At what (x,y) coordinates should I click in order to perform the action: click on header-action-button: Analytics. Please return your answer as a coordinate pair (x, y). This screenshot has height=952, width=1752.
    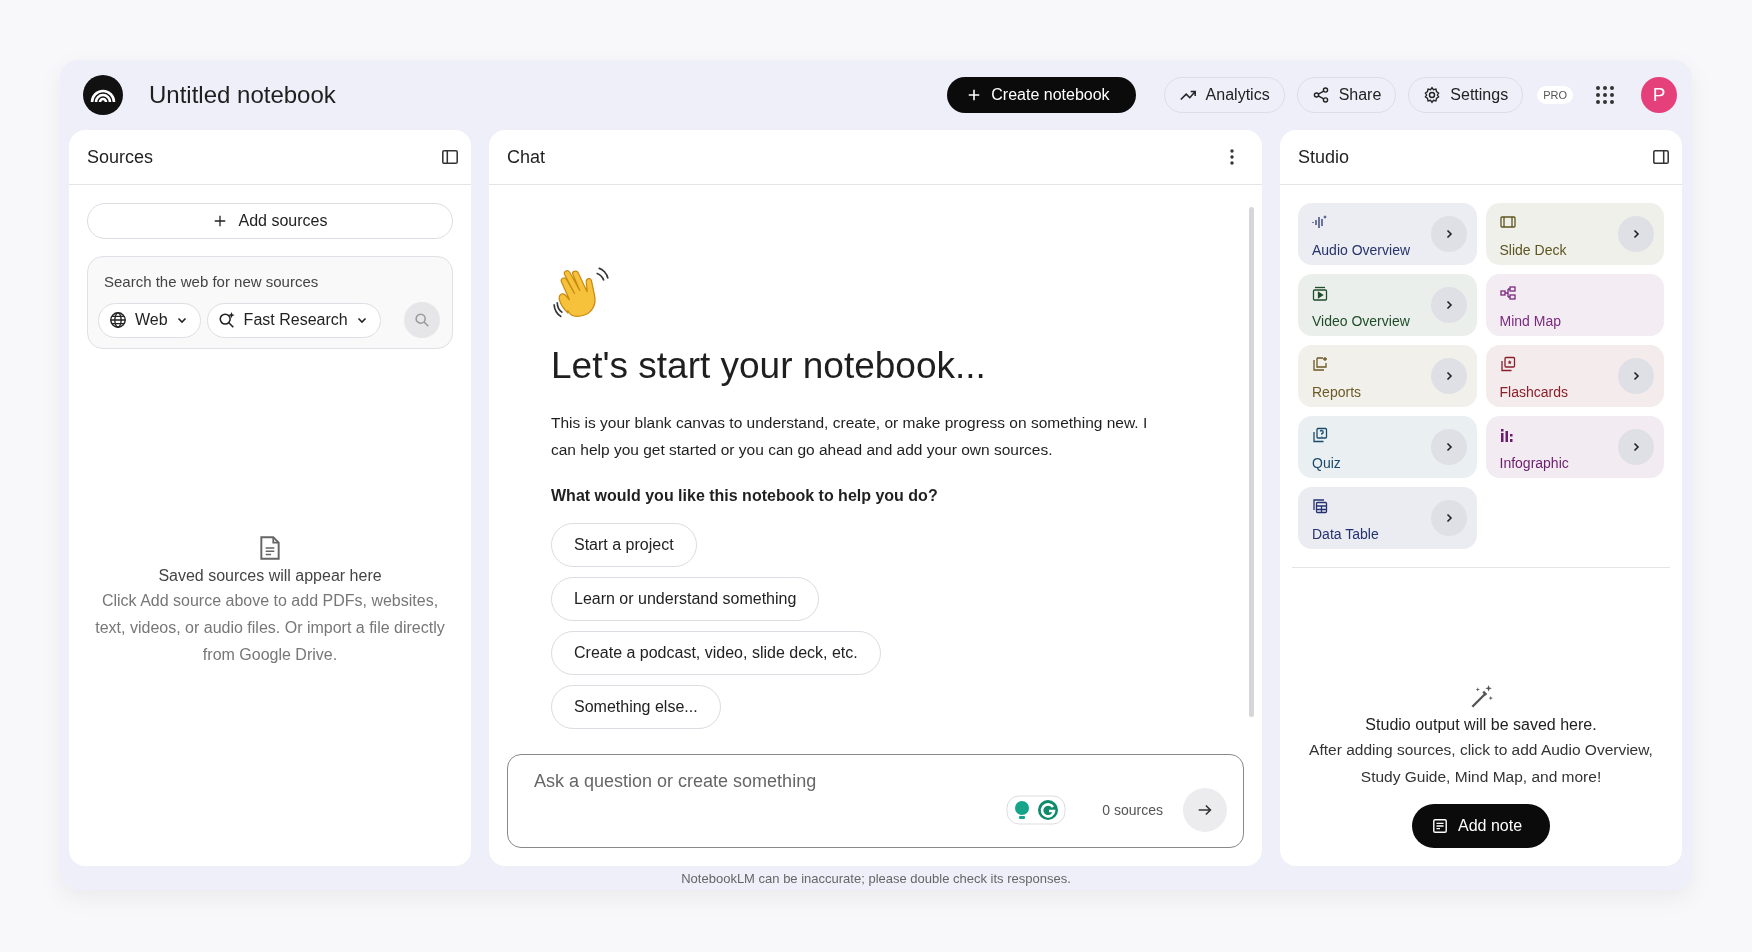
    Looking at the image, I should click on (1224, 95).